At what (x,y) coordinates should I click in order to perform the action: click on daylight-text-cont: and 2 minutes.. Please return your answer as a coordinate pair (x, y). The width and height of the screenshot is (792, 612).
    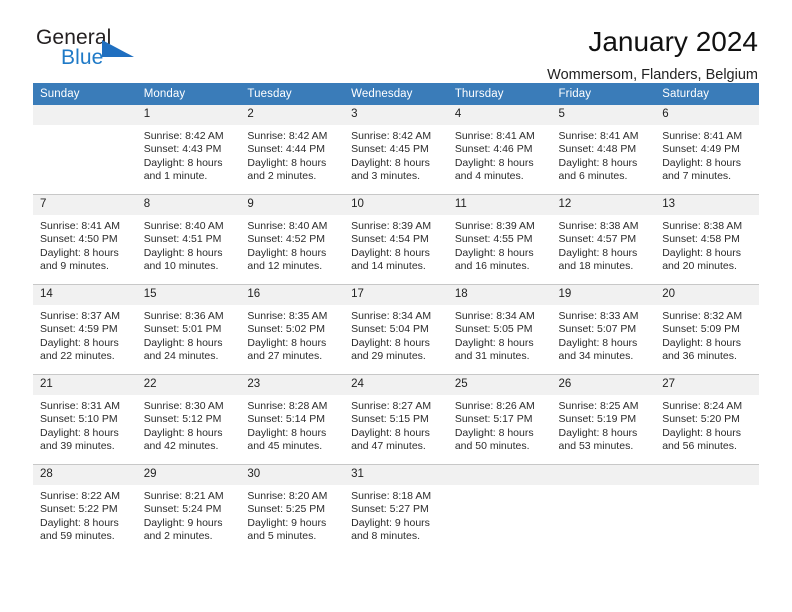
    Looking at the image, I should click on (178, 536).